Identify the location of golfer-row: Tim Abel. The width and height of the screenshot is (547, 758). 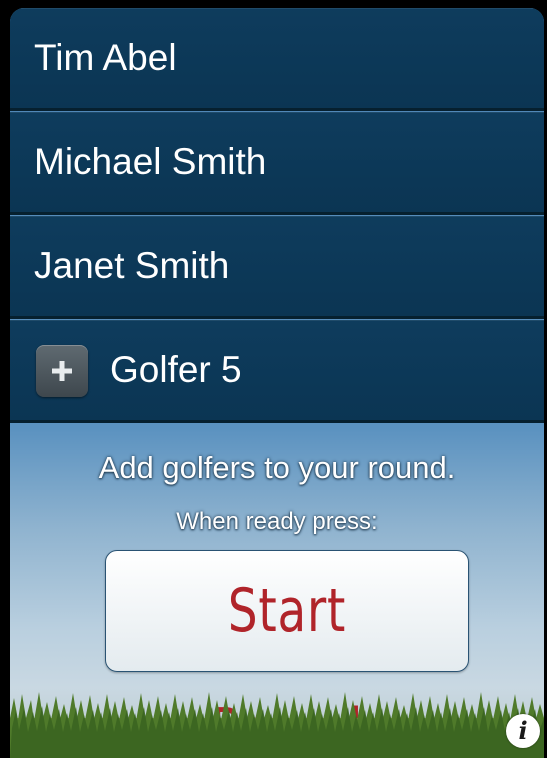
(277, 59).